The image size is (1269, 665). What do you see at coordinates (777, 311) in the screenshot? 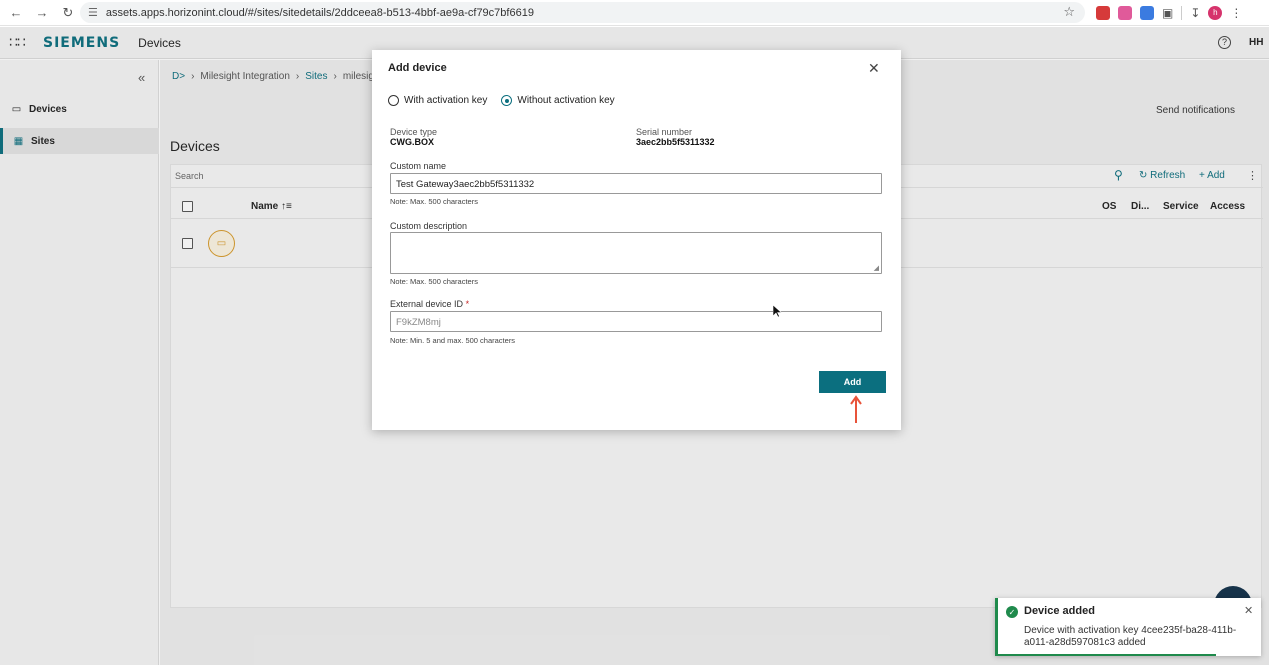
I see `mouse-cursor-icon` at bounding box center [777, 311].